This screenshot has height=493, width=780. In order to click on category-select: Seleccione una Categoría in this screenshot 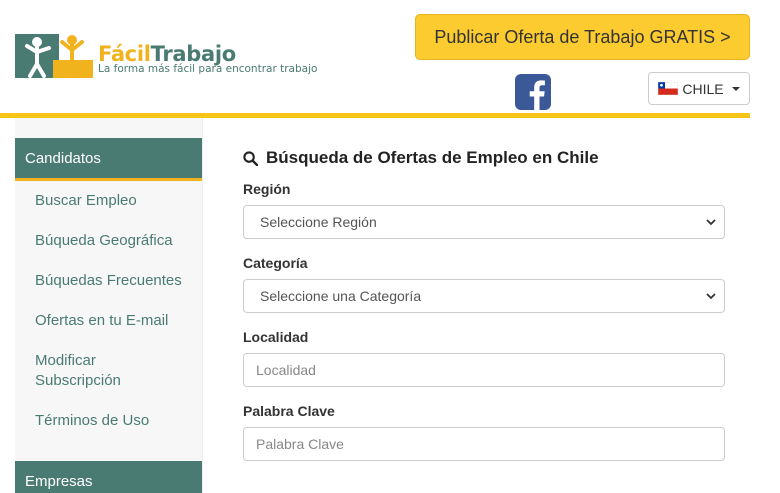, I will do `click(484, 296)`.